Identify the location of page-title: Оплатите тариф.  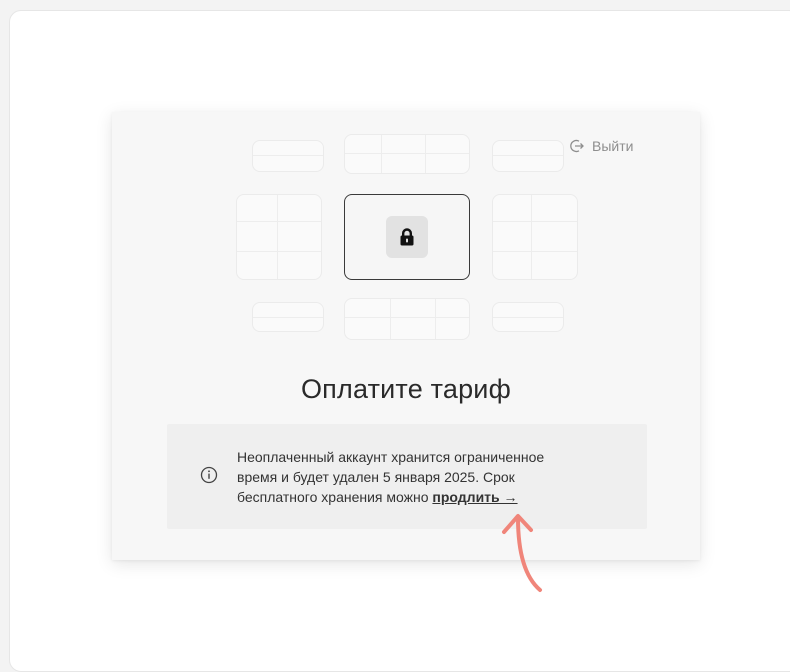
(406, 389).